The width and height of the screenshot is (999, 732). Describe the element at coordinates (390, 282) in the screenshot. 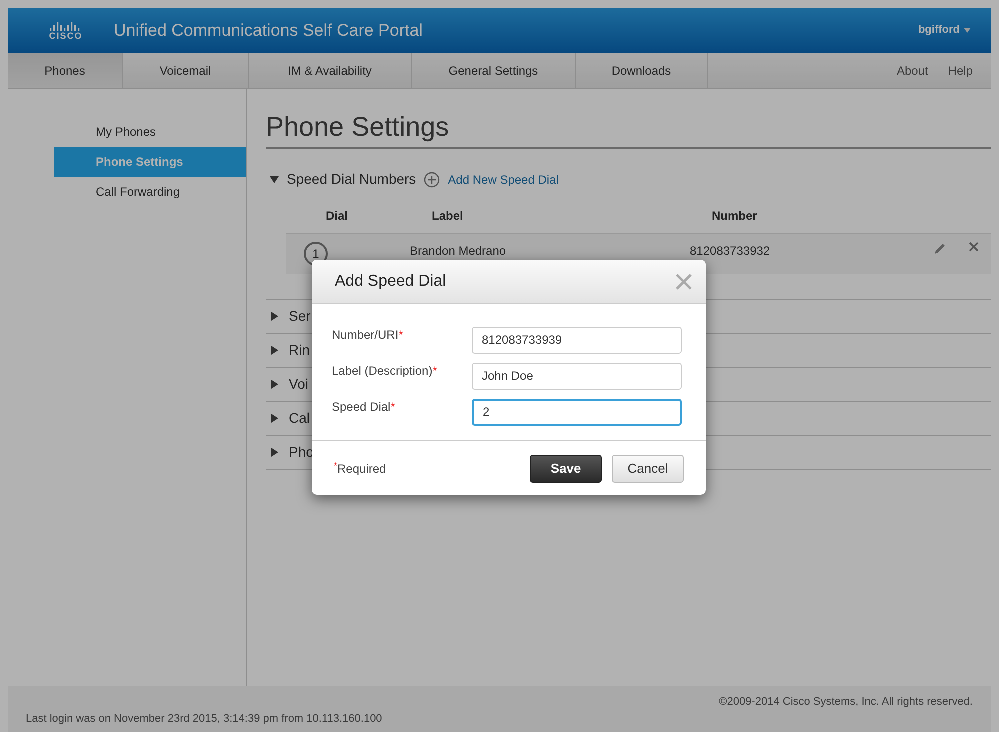

I see `dialog-title: Add Speed Dial` at that location.